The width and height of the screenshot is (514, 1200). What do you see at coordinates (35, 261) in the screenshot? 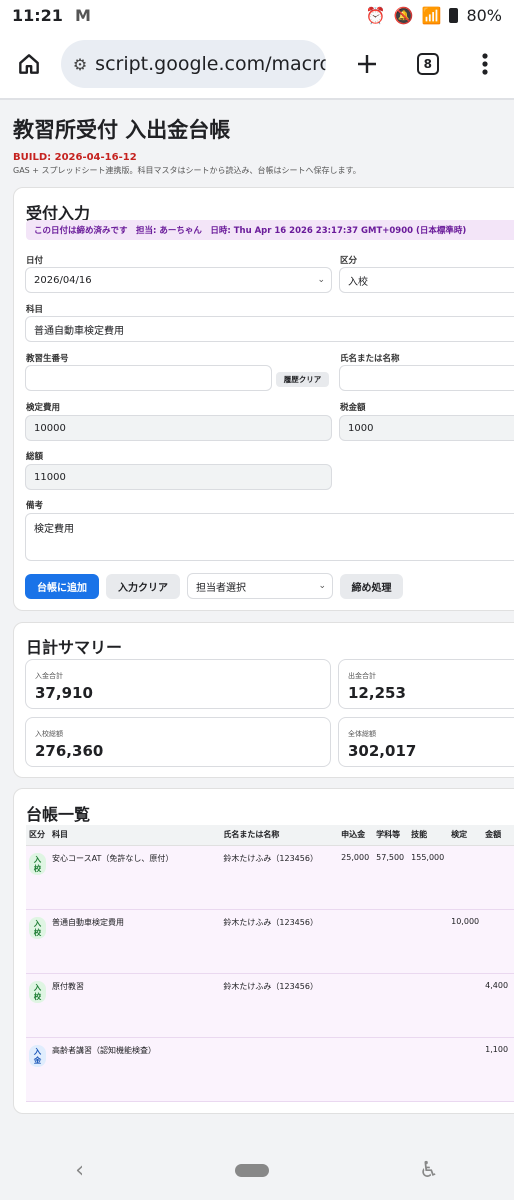
I see `date-label: 日付` at bounding box center [35, 261].